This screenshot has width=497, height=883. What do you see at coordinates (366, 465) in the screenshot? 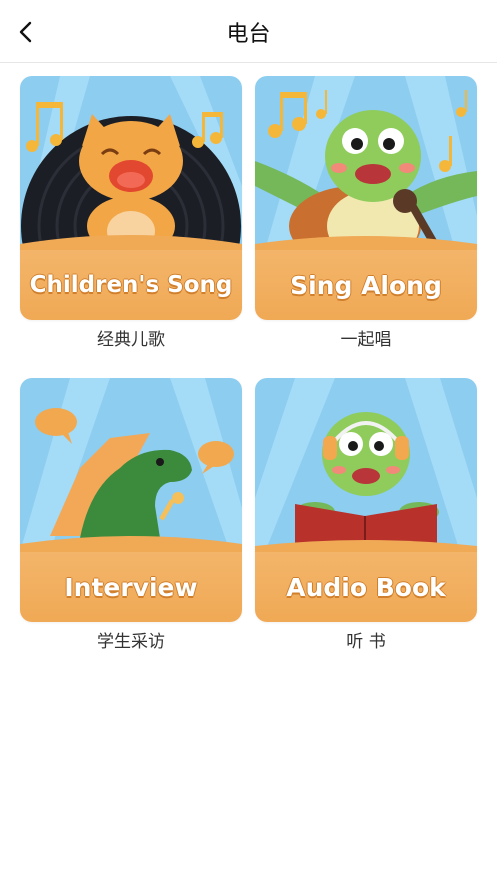
I see `turtle-reading-illustration` at bounding box center [366, 465].